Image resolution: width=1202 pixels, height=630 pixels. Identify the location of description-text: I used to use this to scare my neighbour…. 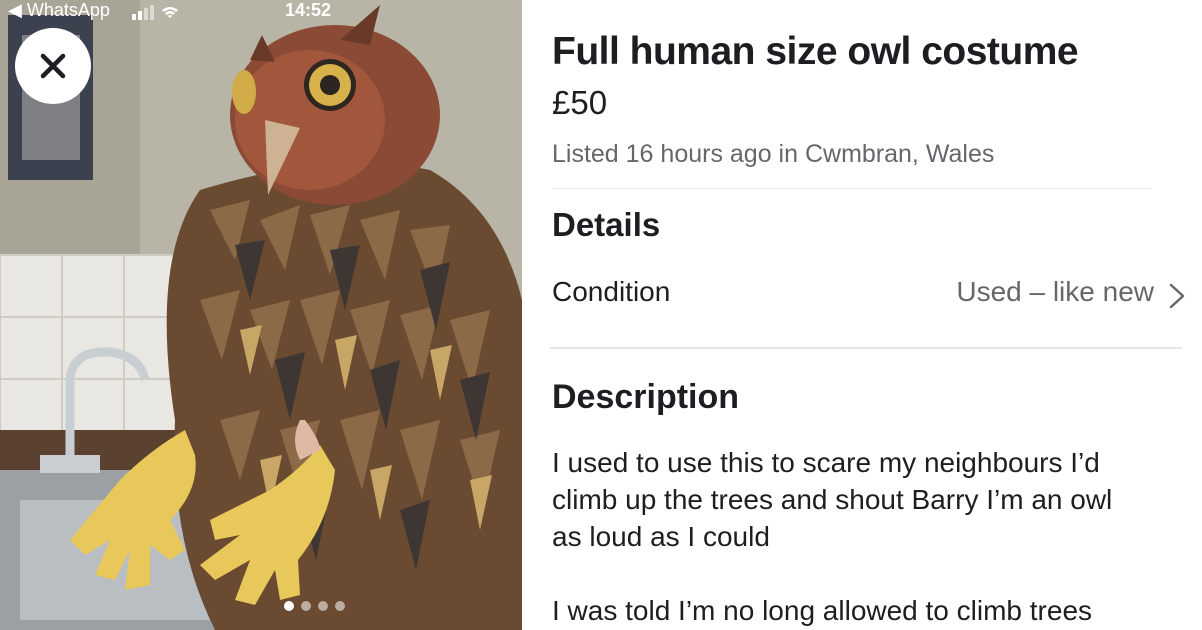
(832, 536).